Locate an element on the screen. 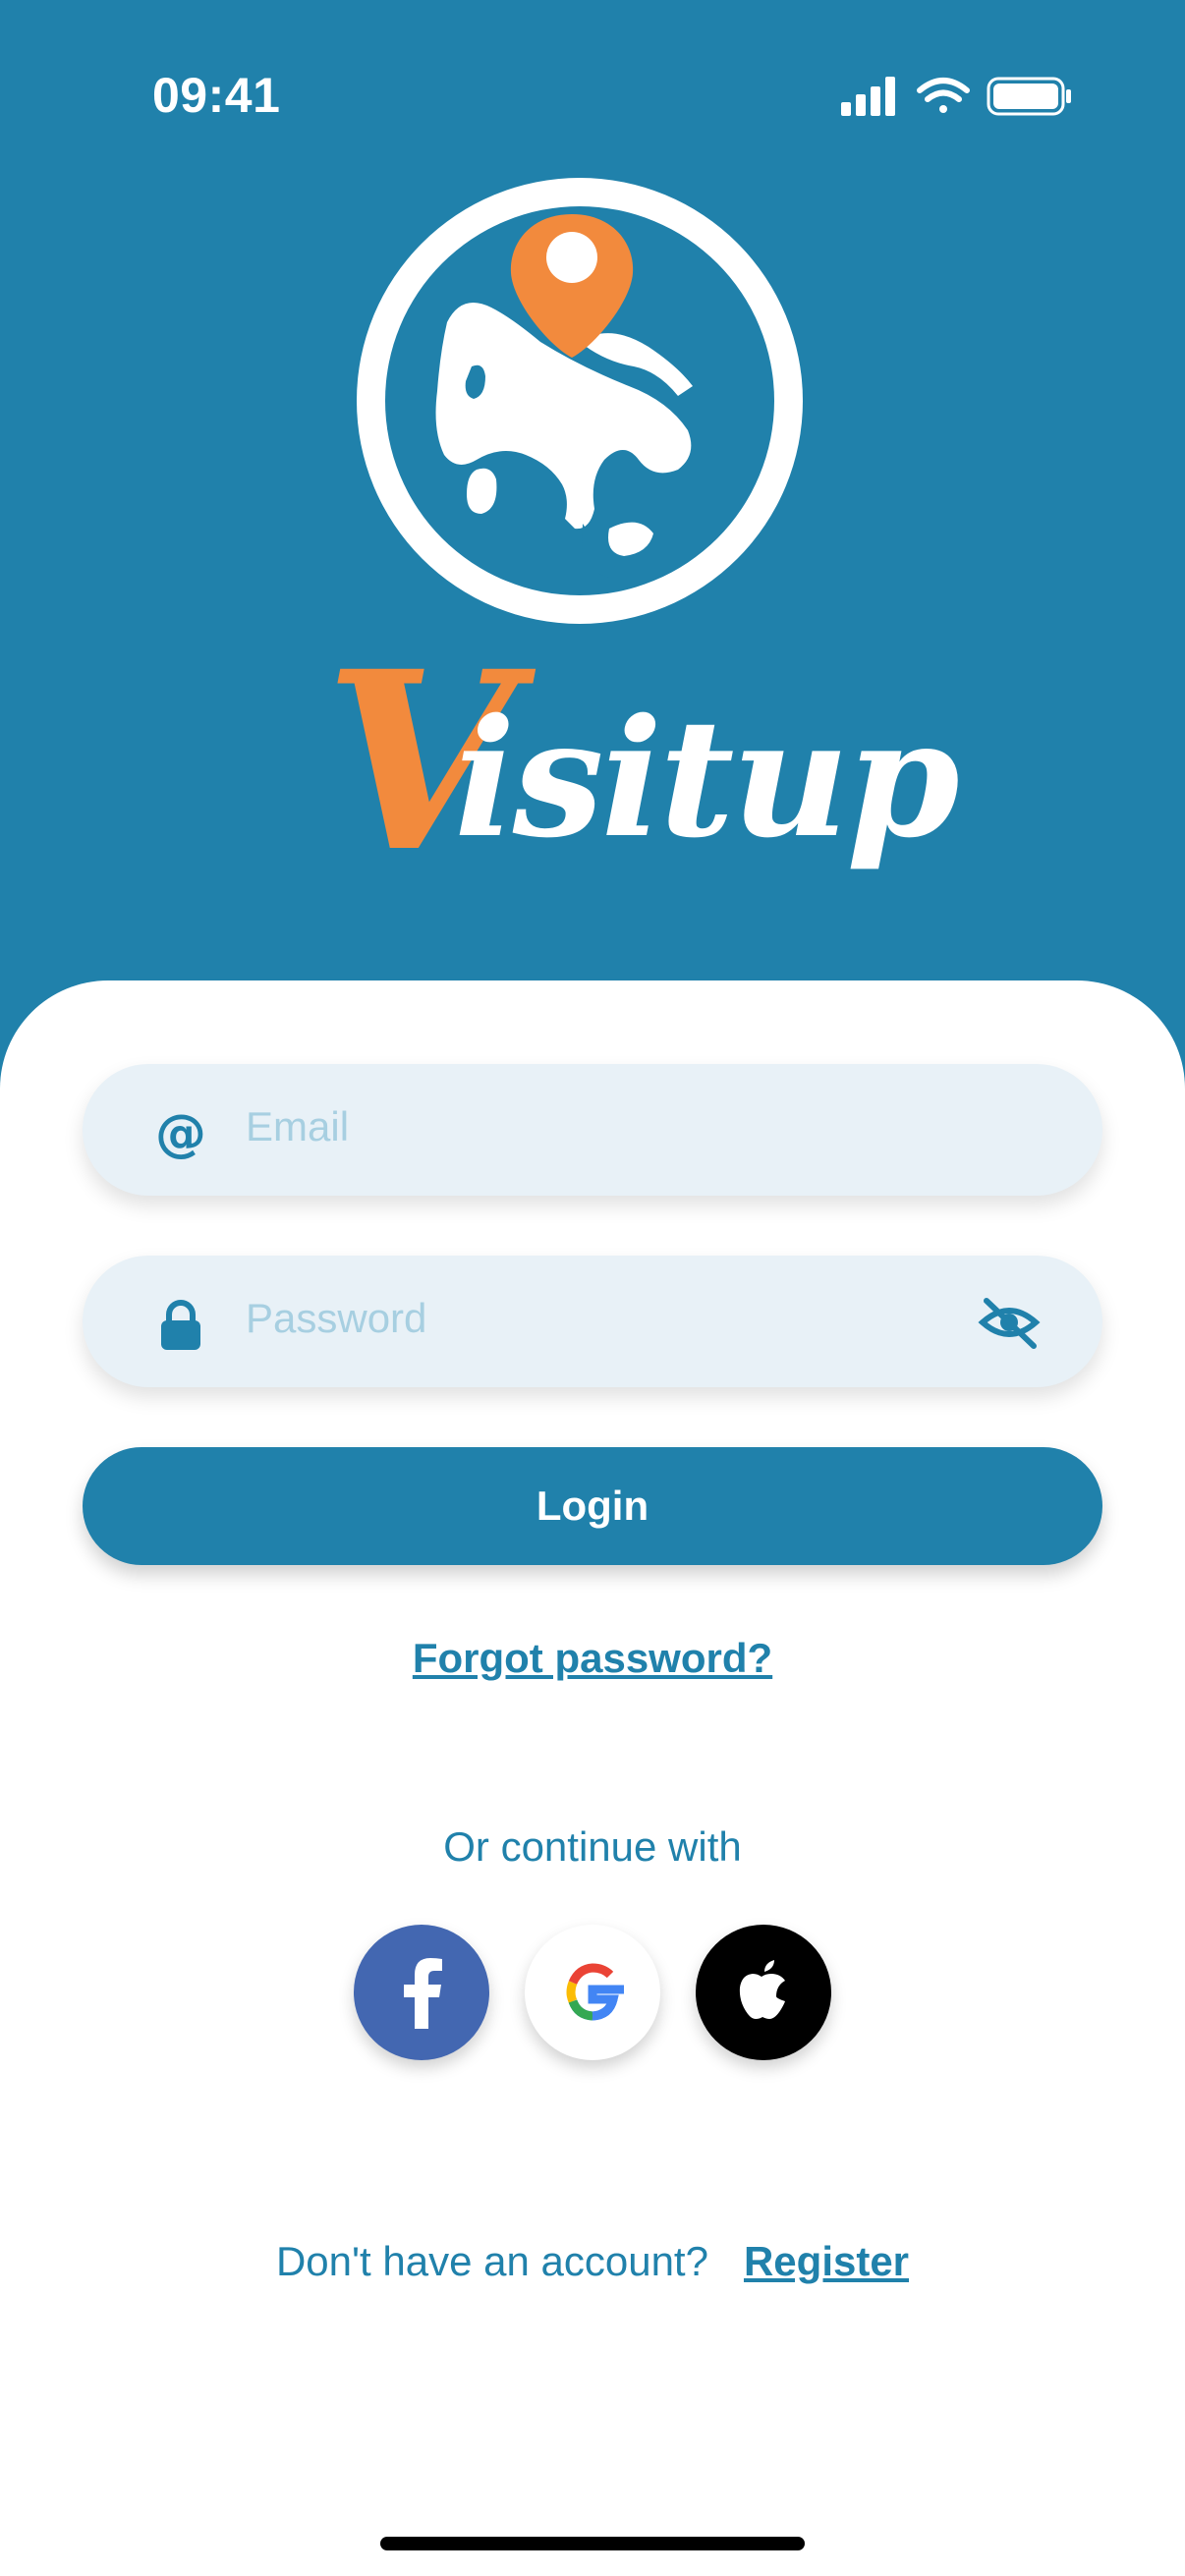  apple-login-button is located at coordinates (763, 1992).